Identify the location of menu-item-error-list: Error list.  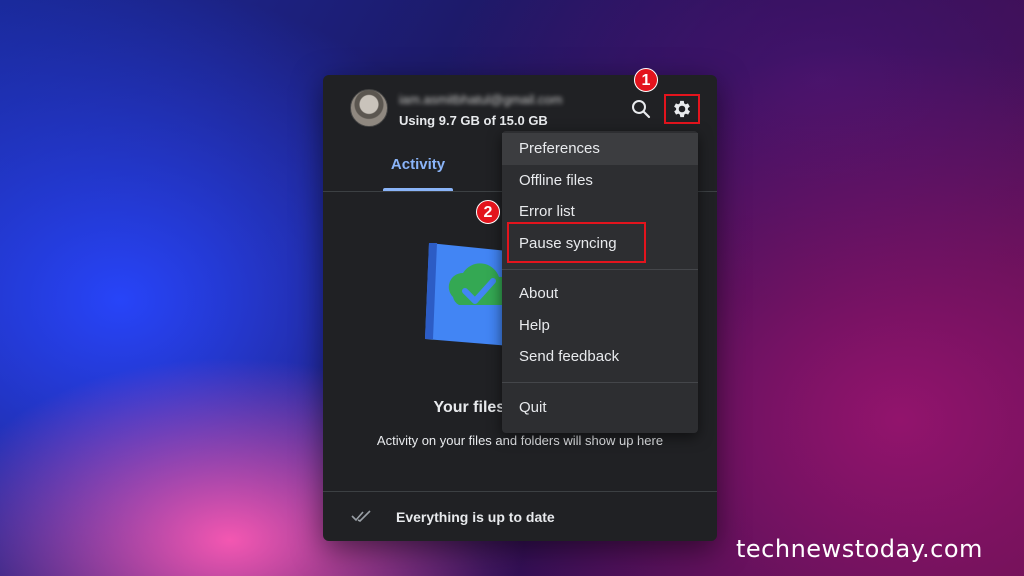
(600, 212).